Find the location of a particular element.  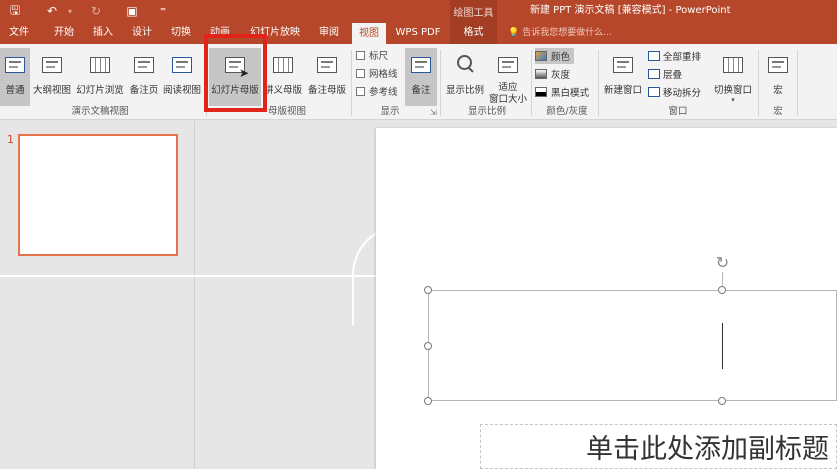

ruler-checkbox-box is located at coordinates (360, 55).